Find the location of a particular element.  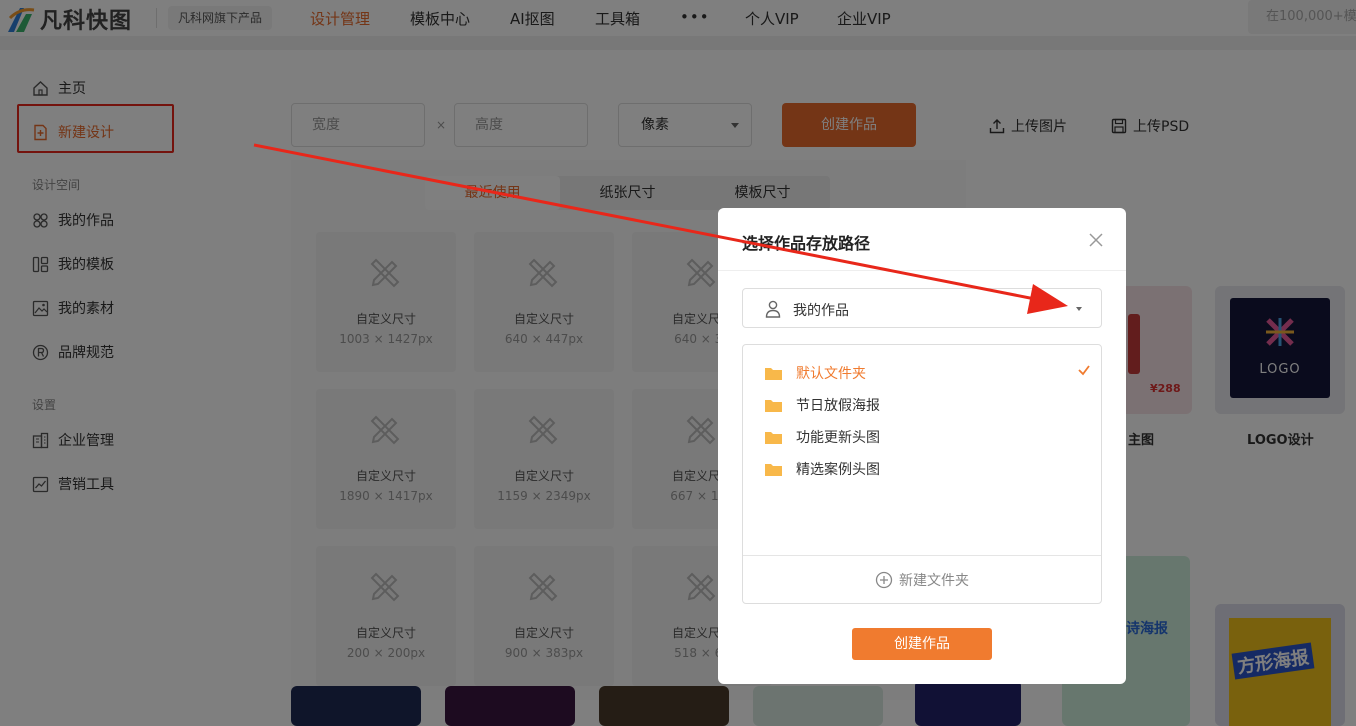

check-icon is located at coordinates (1084, 370).